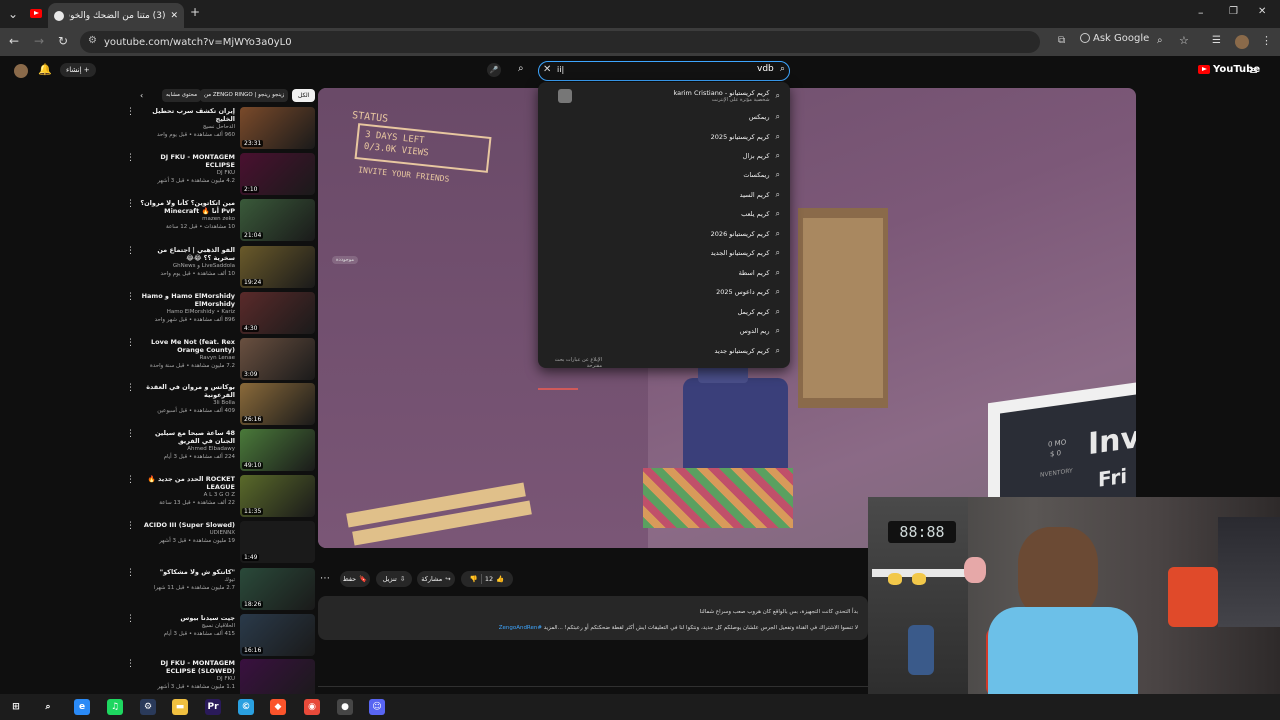 The width and height of the screenshot is (1280, 720). What do you see at coordinates (187, 483) in the screenshot?
I see `video-title: ROCKET الحدد من جديد 🔥 LEAGUE` at bounding box center [187, 483].